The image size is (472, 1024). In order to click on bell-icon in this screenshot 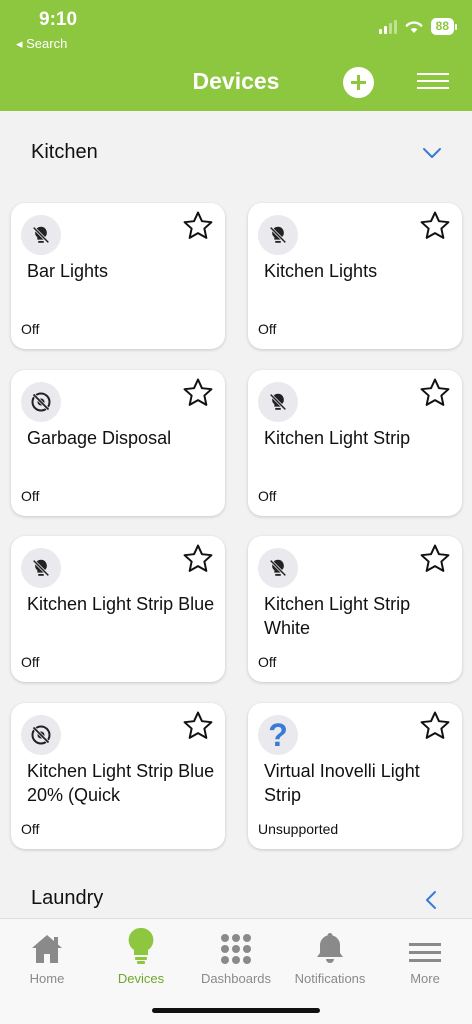, I will do `click(330, 946)`.